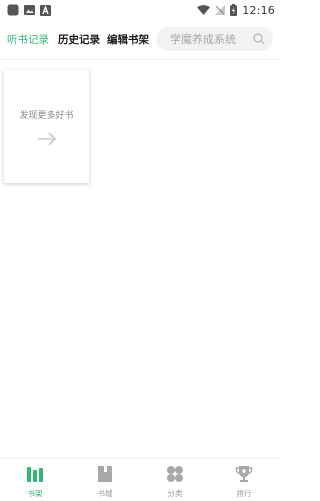 This screenshot has height=501, width=320. Describe the element at coordinates (28, 40) in the screenshot. I see `tab-listen-history: 听书记录` at that location.